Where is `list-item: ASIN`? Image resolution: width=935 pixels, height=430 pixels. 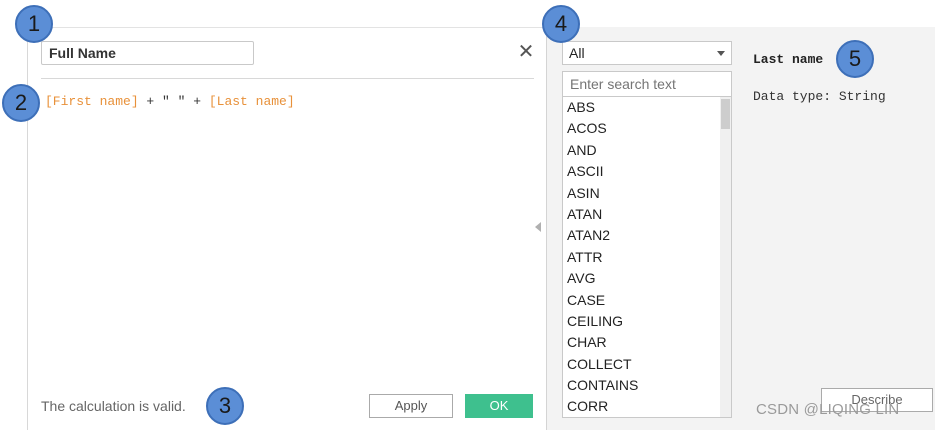
list-item: ASIN is located at coordinates (647, 193).